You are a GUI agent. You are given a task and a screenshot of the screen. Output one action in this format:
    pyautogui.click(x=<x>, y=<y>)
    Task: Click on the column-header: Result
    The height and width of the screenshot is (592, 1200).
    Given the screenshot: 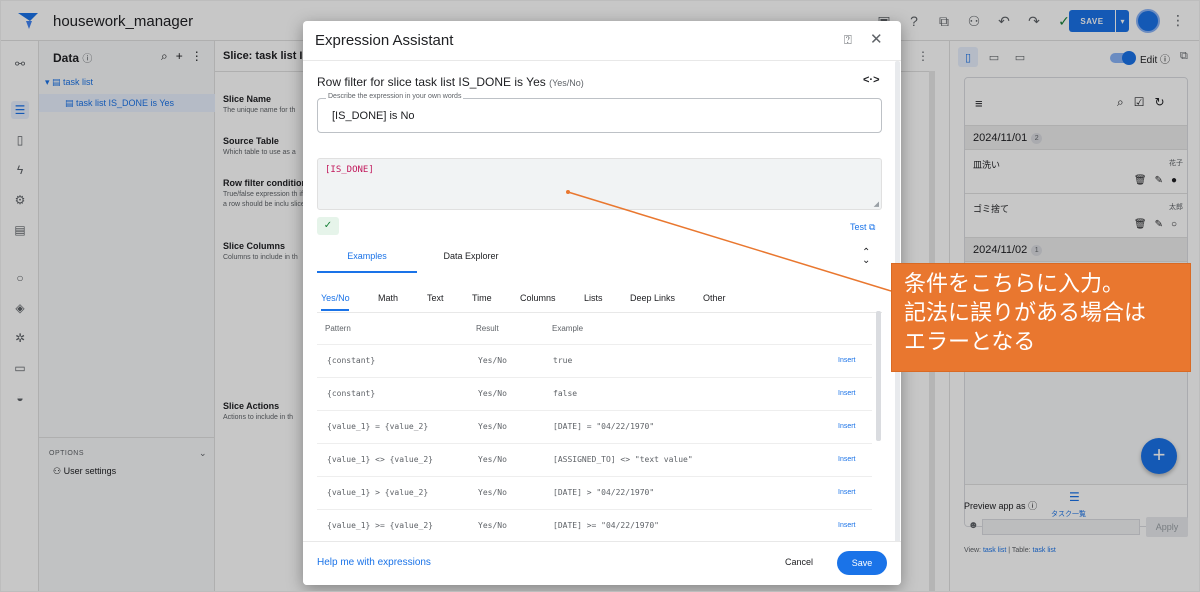 What is the action you would take?
    pyautogui.click(x=487, y=328)
    